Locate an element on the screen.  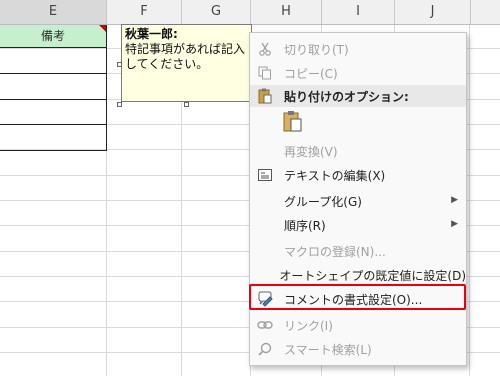
clipboard-icon is located at coordinates (265, 96).